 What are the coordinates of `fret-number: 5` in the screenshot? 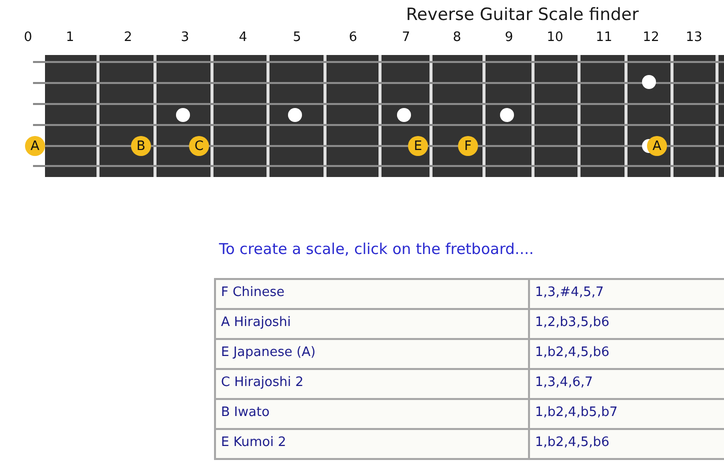 It's located at (297, 37).